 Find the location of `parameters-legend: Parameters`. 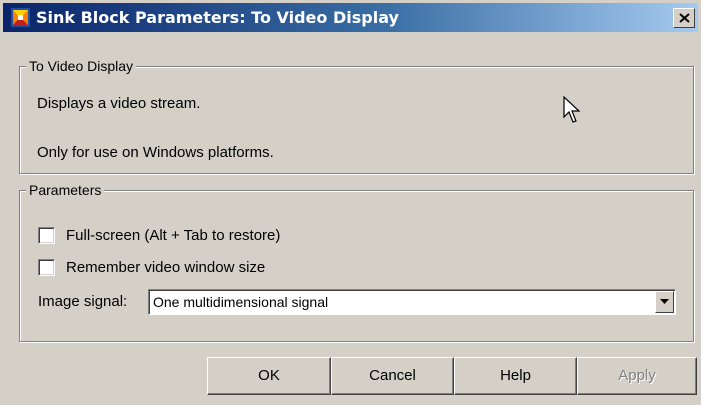

parameters-legend: Parameters is located at coordinates (65, 190).